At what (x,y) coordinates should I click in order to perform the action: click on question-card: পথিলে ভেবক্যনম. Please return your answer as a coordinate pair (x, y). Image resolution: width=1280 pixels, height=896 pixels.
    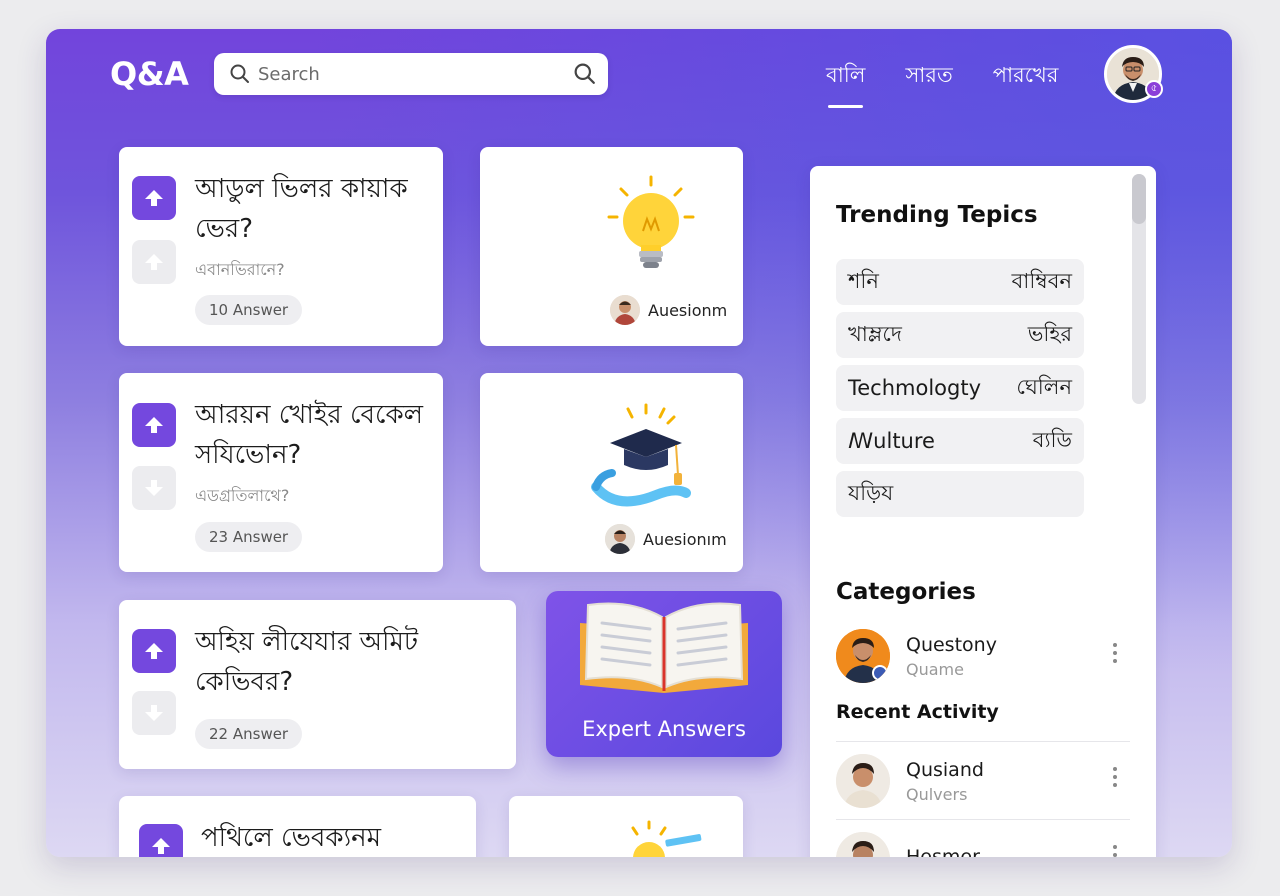
    Looking at the image, I should click on (297, 826).